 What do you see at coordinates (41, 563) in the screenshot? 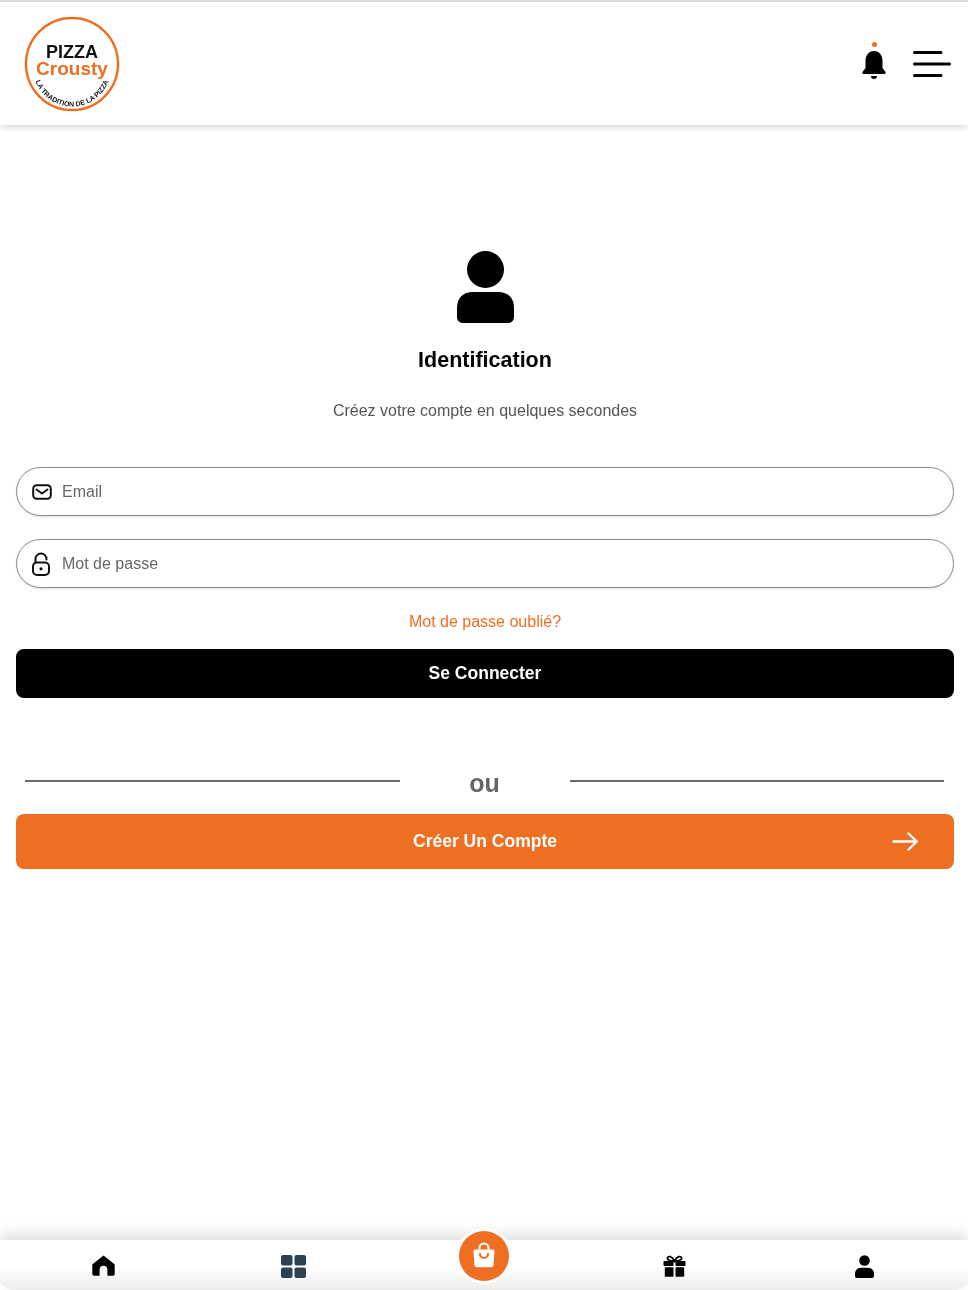
I see `unlocked-padlock-icon` at bounding box center [41, 563].